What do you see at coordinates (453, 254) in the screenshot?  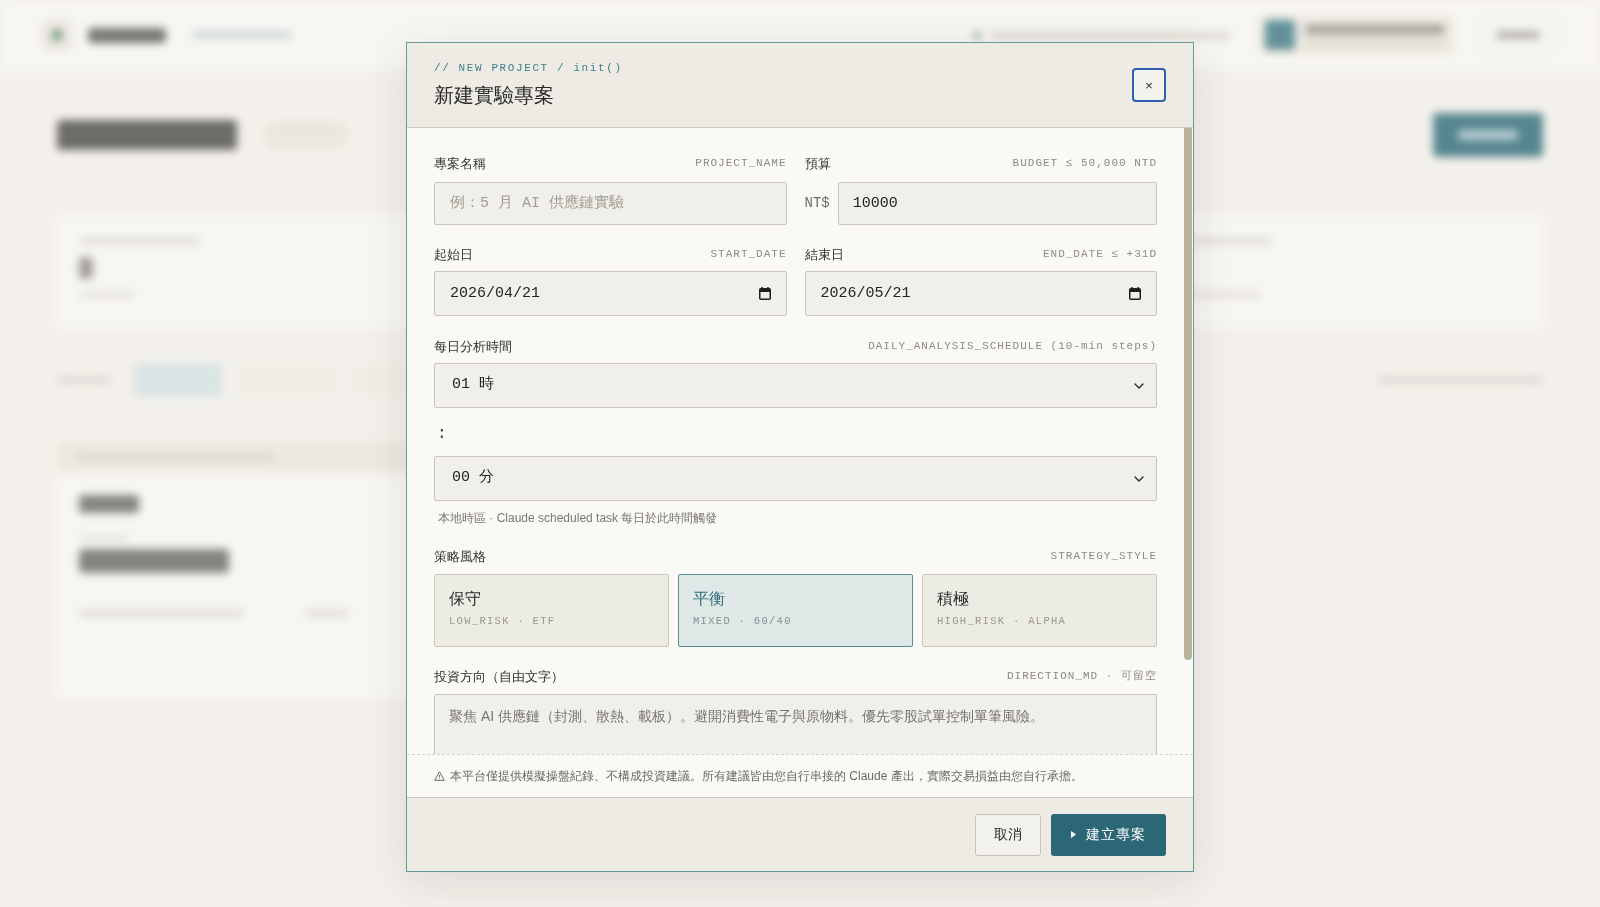 I see `field-label: 起始日` at bounding box center [453, 254].